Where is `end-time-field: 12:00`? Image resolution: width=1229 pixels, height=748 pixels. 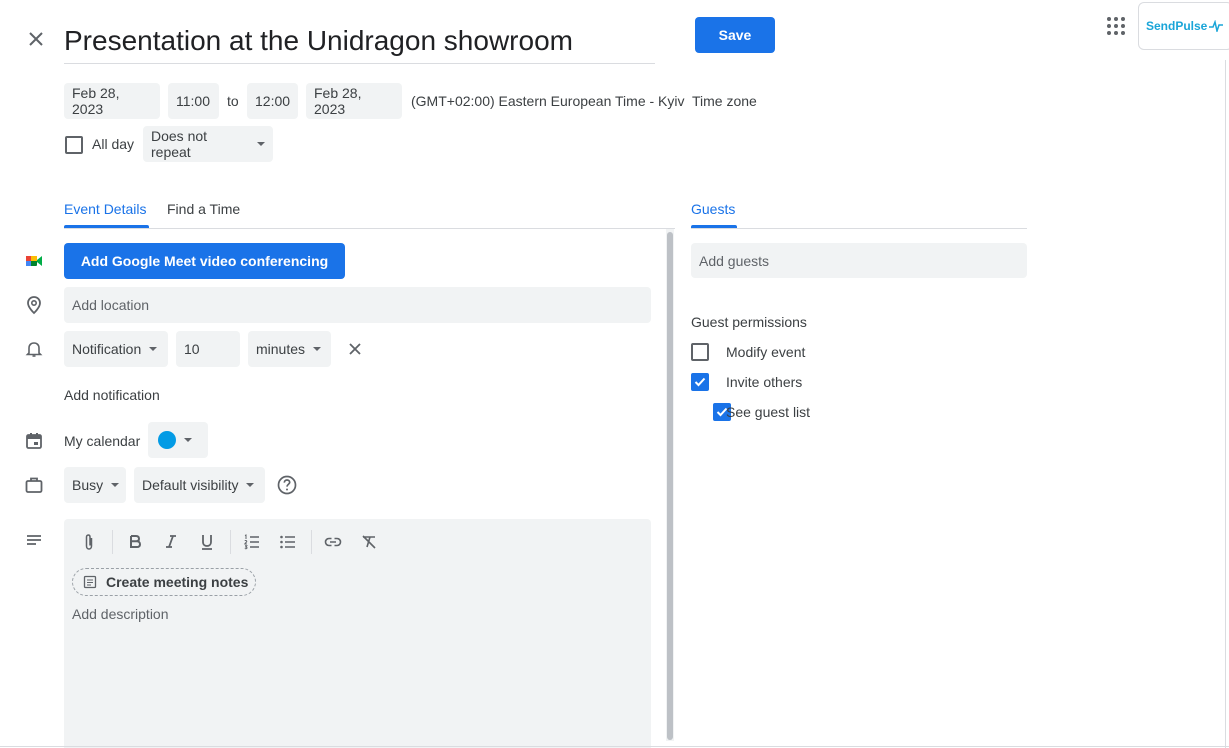 end-time-field: 12:00 is located at coordinates (272, 101).